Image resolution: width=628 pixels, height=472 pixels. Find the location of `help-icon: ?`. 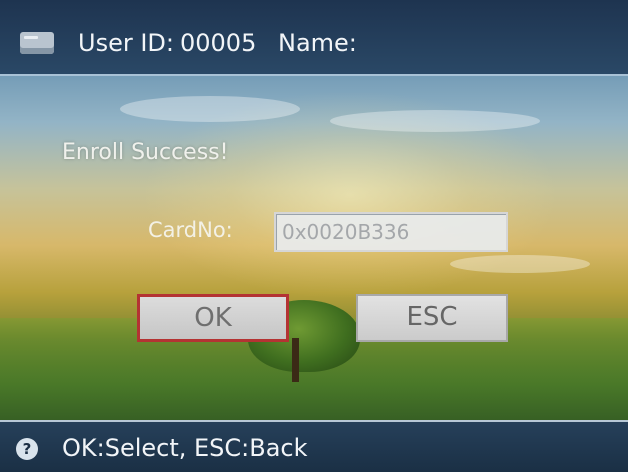

help-icon: ? is located at coordinates (27, 449).